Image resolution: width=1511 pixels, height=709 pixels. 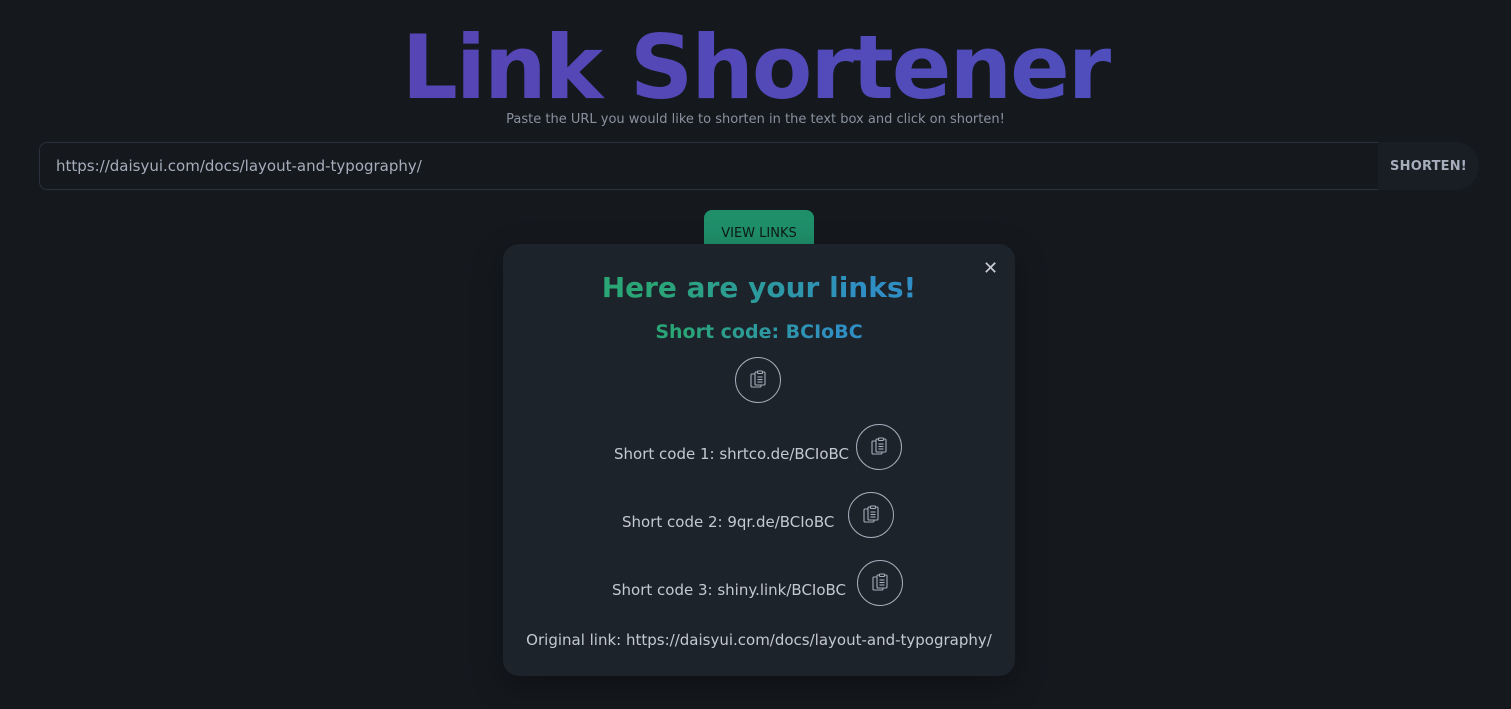 I want to click on page-title: Link Shortener, so click(x=755, y=68).